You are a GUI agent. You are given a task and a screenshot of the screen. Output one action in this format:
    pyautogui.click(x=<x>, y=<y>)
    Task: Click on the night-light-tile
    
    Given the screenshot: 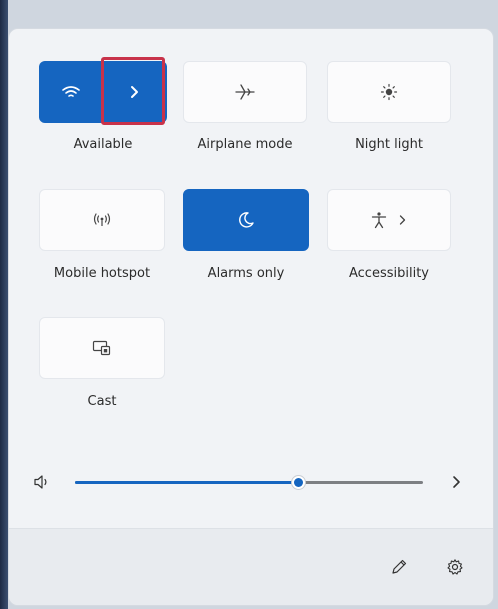 What is the action you would take?
    pyautogui.click(x=389, y=92)
    